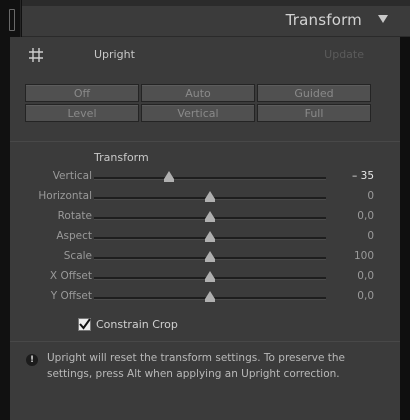 This screenshot has height=420, width=410. Describe the element at coordinates (65, 196) in the screenshot. I see `horizontal-label: Horizontal` at that location.